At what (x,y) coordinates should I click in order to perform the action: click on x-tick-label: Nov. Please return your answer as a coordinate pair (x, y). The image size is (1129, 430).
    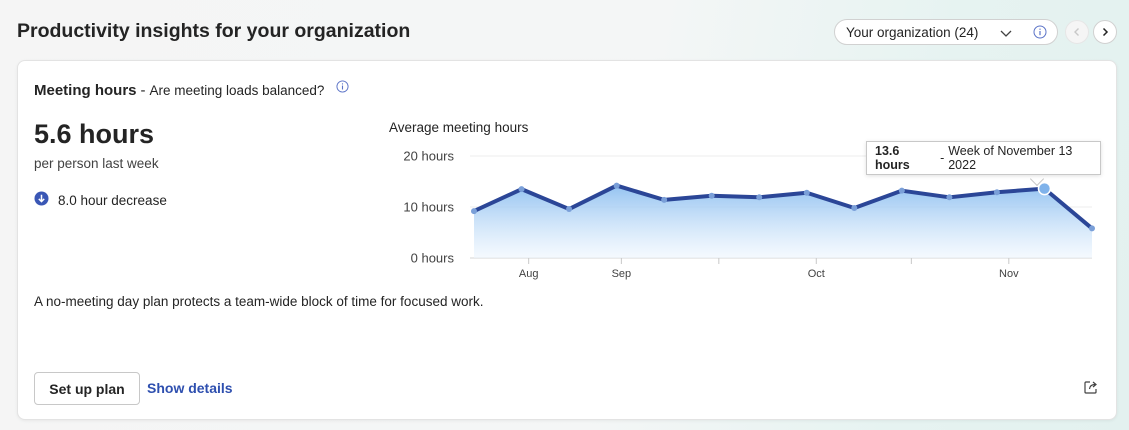
    Looking at the image, I should click on (1009, 274).